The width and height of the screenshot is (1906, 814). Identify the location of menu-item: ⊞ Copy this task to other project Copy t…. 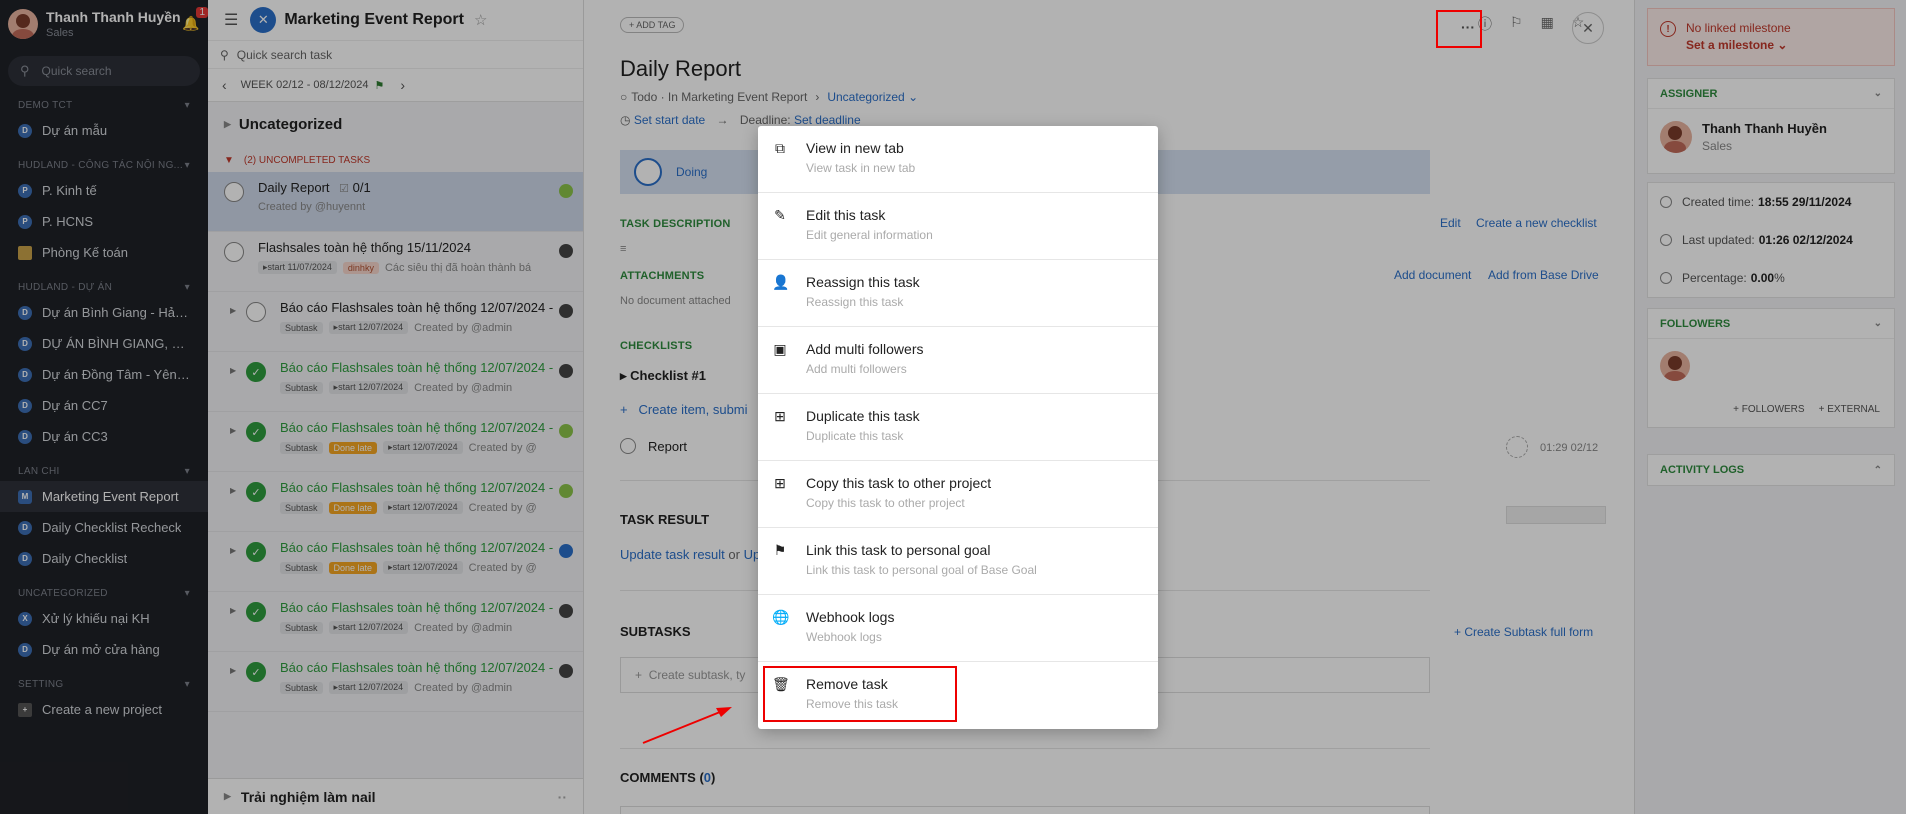
(958, 494).